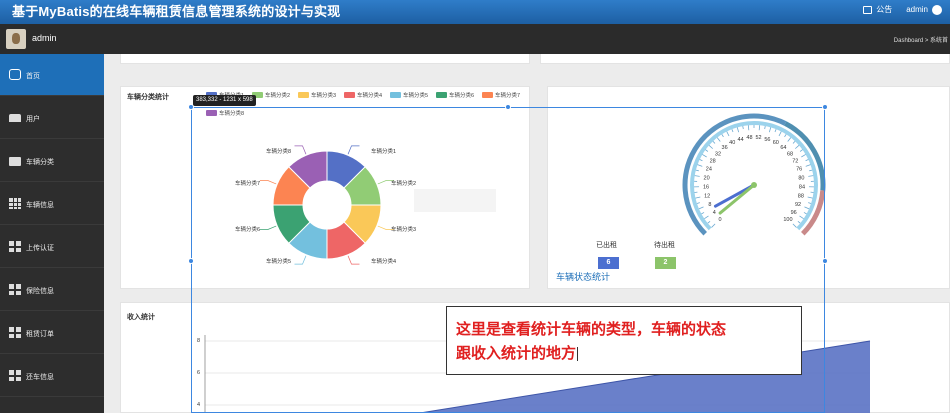 The height and width of the screenshot is (413, 950). Describe the element at coordinates (578, 354) in the screenshot. I see `text-caret` at that location.